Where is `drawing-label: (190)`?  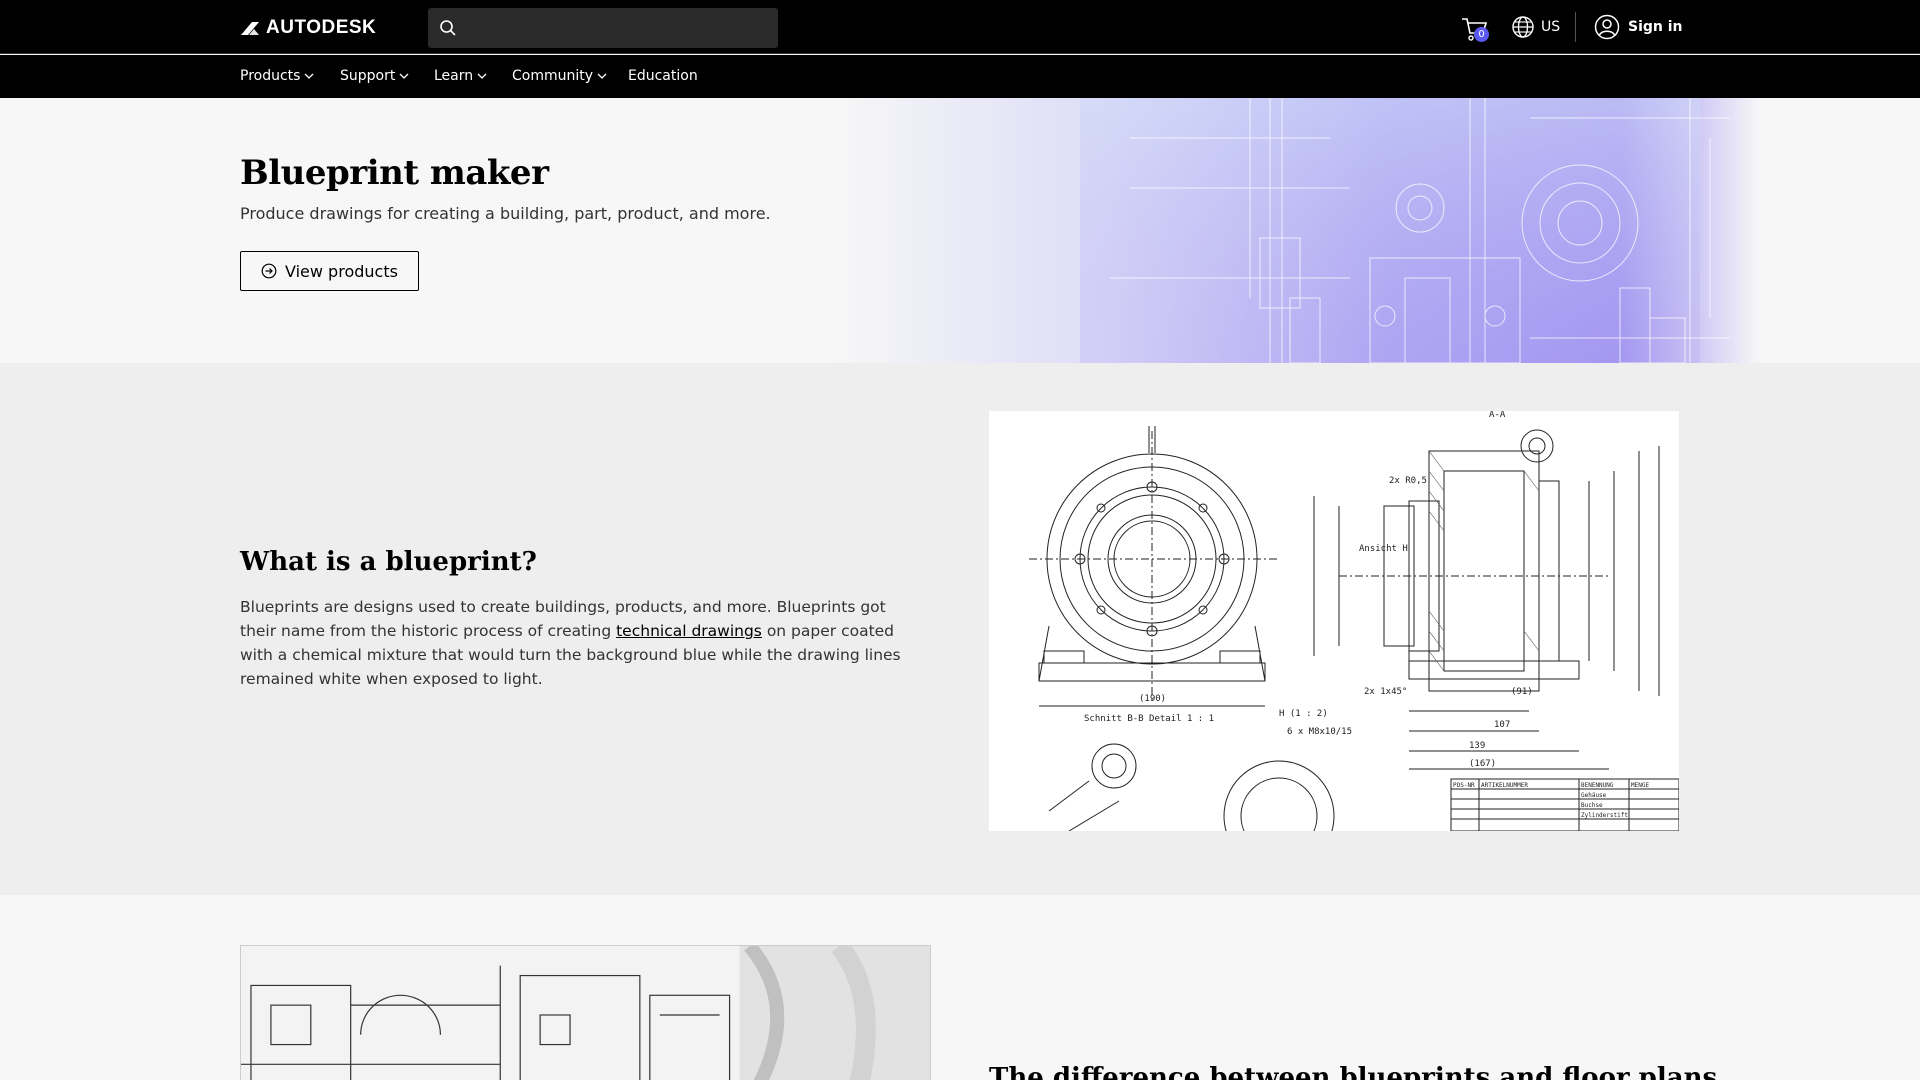 drawing-label: (190) is located at coordinates (1152, 699).